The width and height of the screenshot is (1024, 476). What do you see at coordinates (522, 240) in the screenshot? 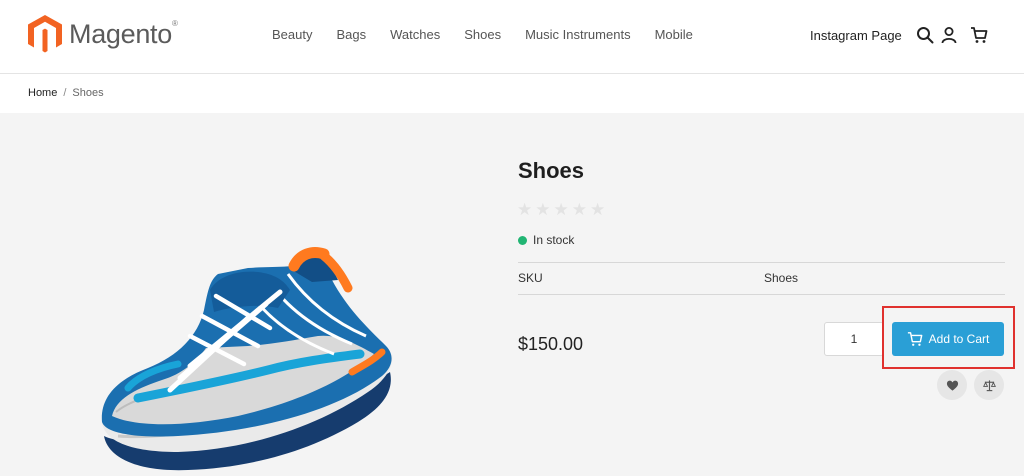
I see `stock-indicator-dot` at bounding box center [522, 240].